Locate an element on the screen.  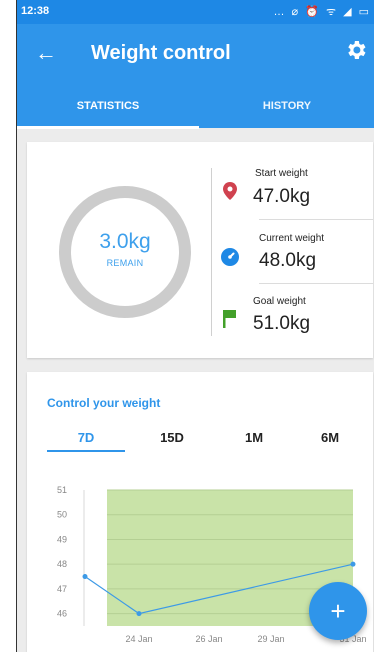
status-bar: 12:38 … ⌀ ⏰ ᯤ ◢ ▭ is located at coordinates (195, 12).